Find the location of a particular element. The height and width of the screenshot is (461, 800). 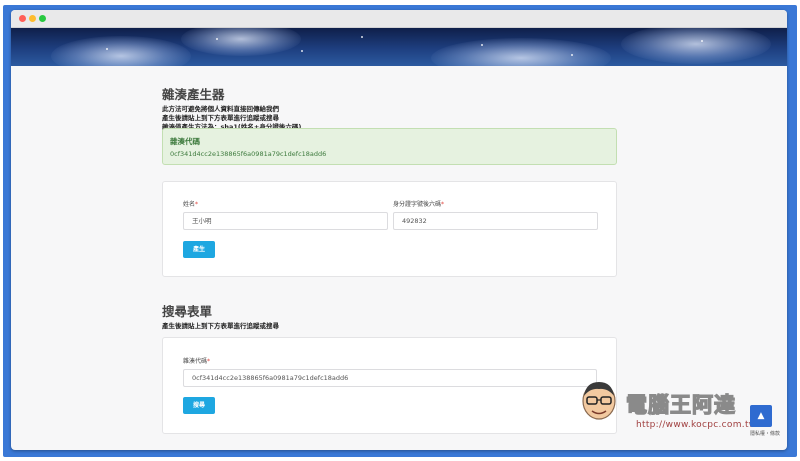

hash-code-input: 0cf341d4cc2e138865f6a0981a79c1defc18add6 is located at coordinates (390, 378).